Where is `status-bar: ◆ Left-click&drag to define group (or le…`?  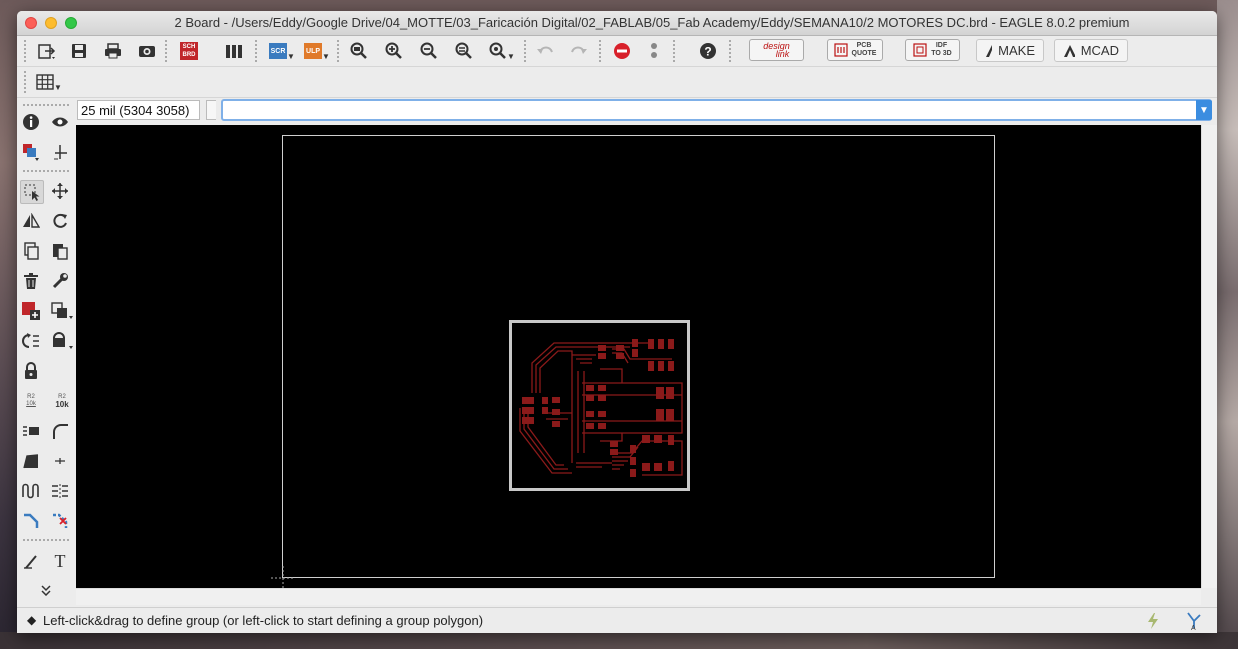
status-bar: ◆ Left-click&drag to define group (or le… is located at coordinates (617, 620).